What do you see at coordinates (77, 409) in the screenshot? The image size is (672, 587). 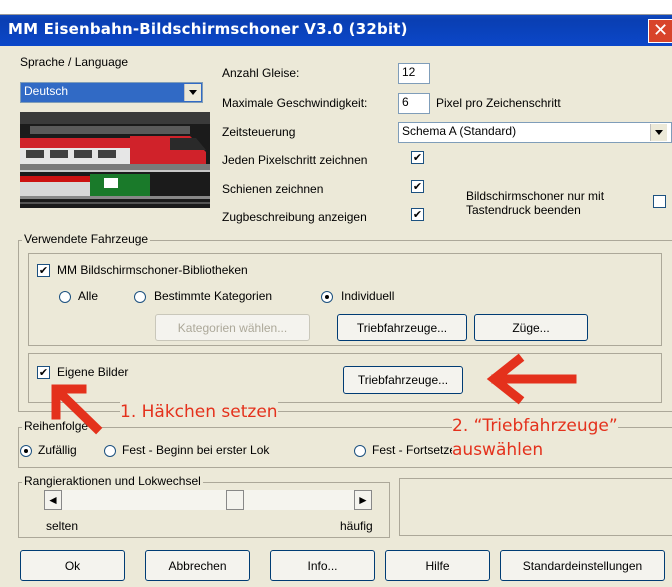 I see `arrow-step1-icon` at bounding box center [77, 409].